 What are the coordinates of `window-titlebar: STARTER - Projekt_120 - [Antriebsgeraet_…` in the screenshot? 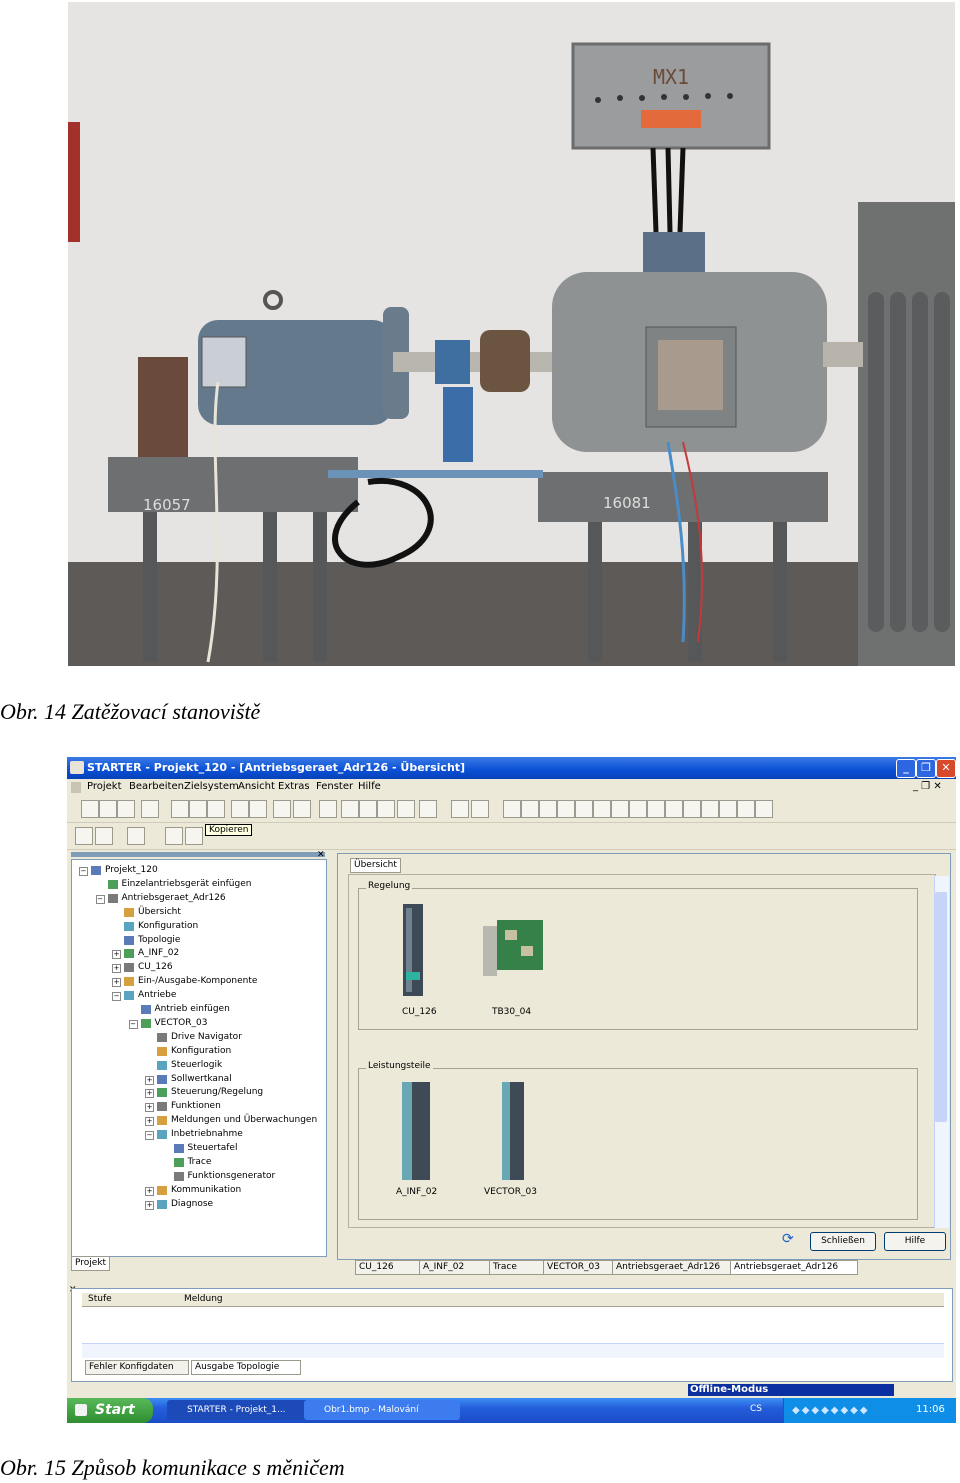 It's located at (511, 768).